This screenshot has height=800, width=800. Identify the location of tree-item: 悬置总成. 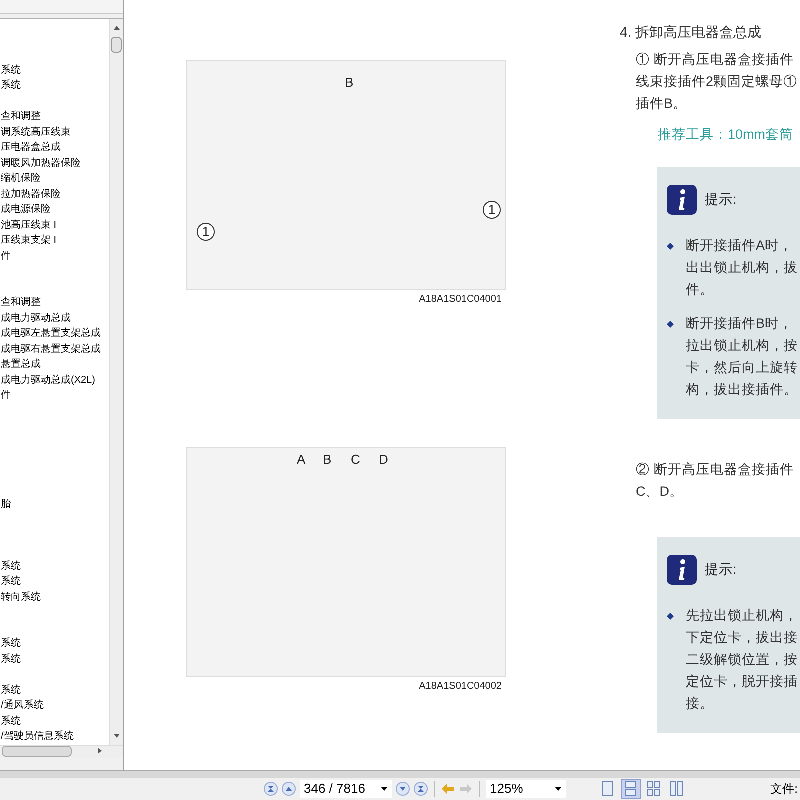
(54, 365).